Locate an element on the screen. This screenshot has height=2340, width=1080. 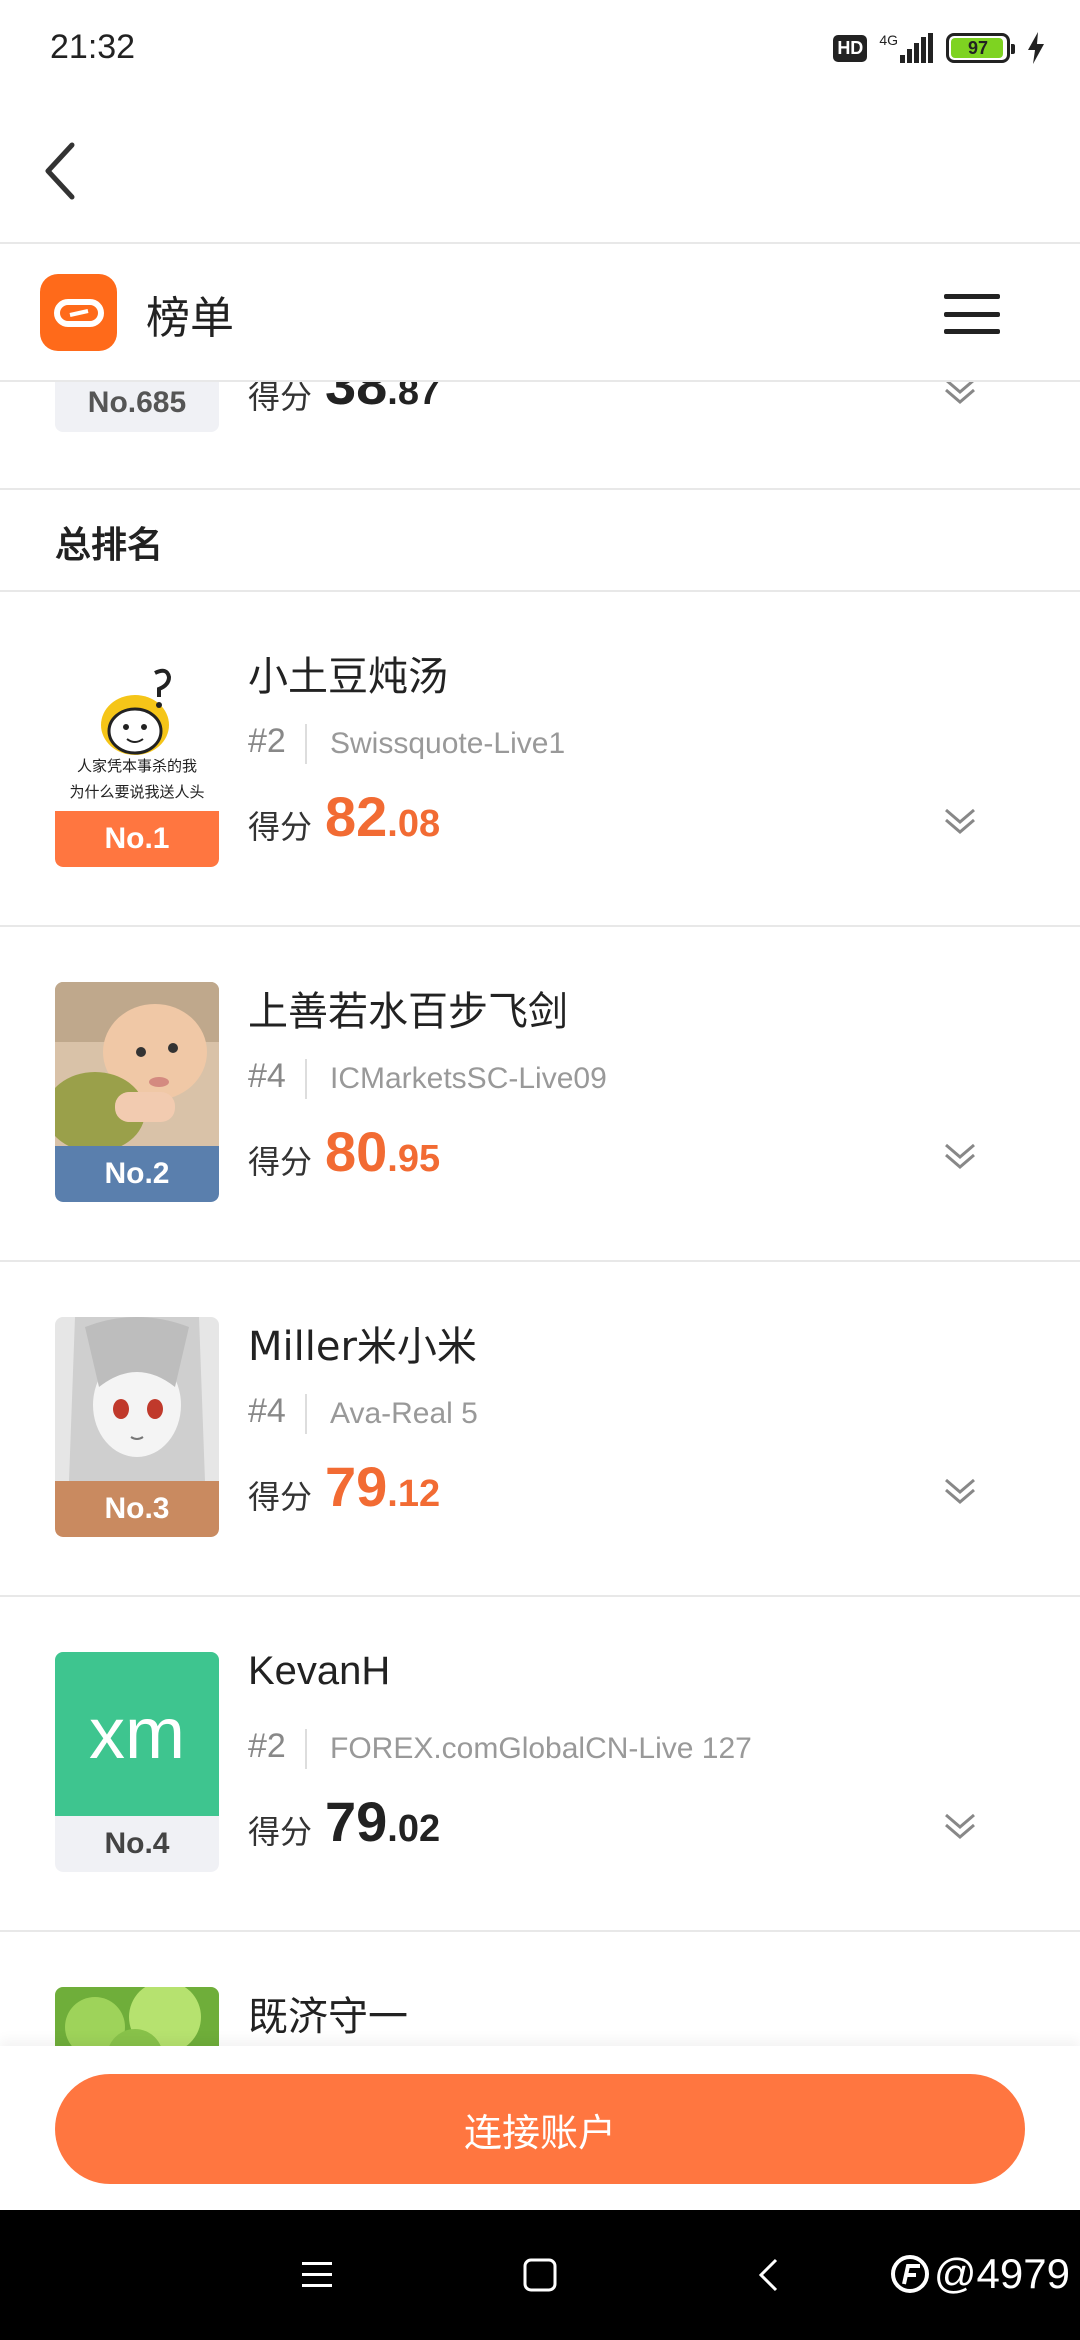
watermark-text: @4979 is located at coordinates (1001, 2273).